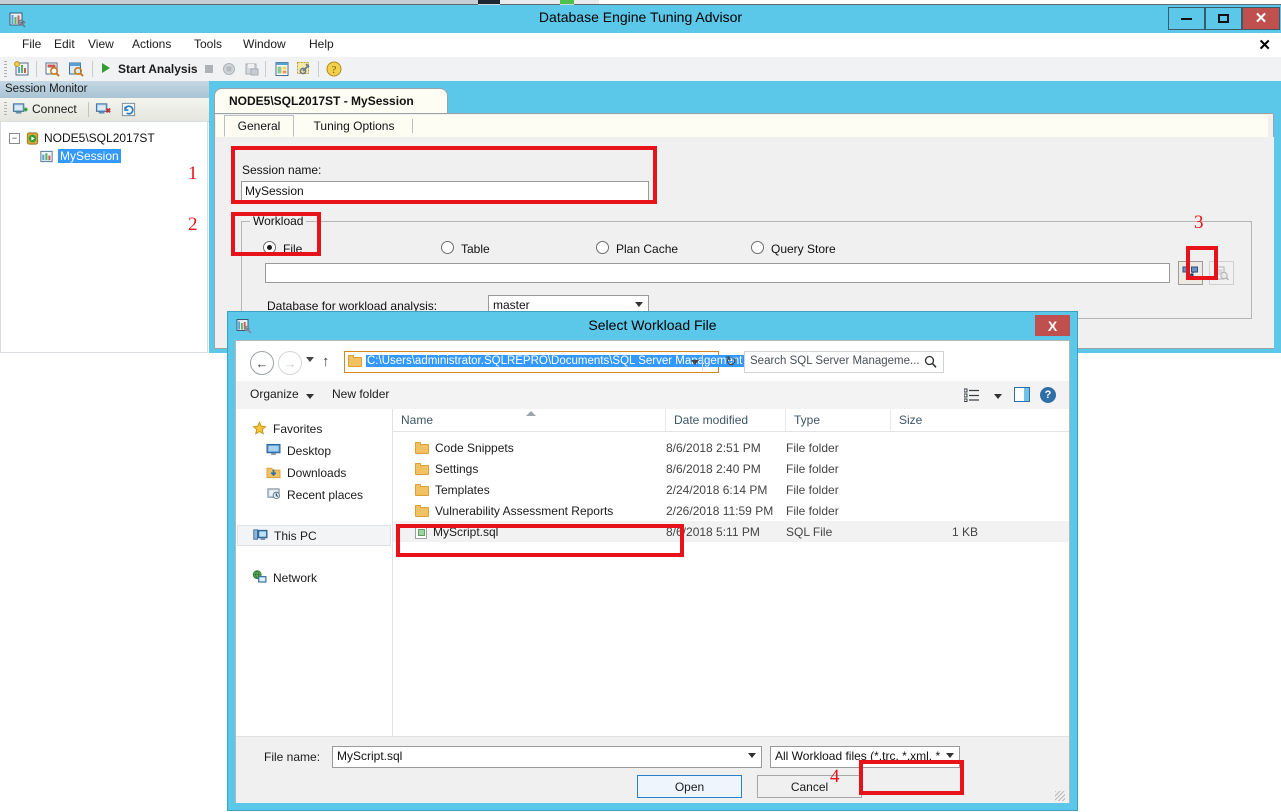 The width and height of the screenshot is (1281, 812). I want to click on new-folder-button: New folder, so click(360, 394).